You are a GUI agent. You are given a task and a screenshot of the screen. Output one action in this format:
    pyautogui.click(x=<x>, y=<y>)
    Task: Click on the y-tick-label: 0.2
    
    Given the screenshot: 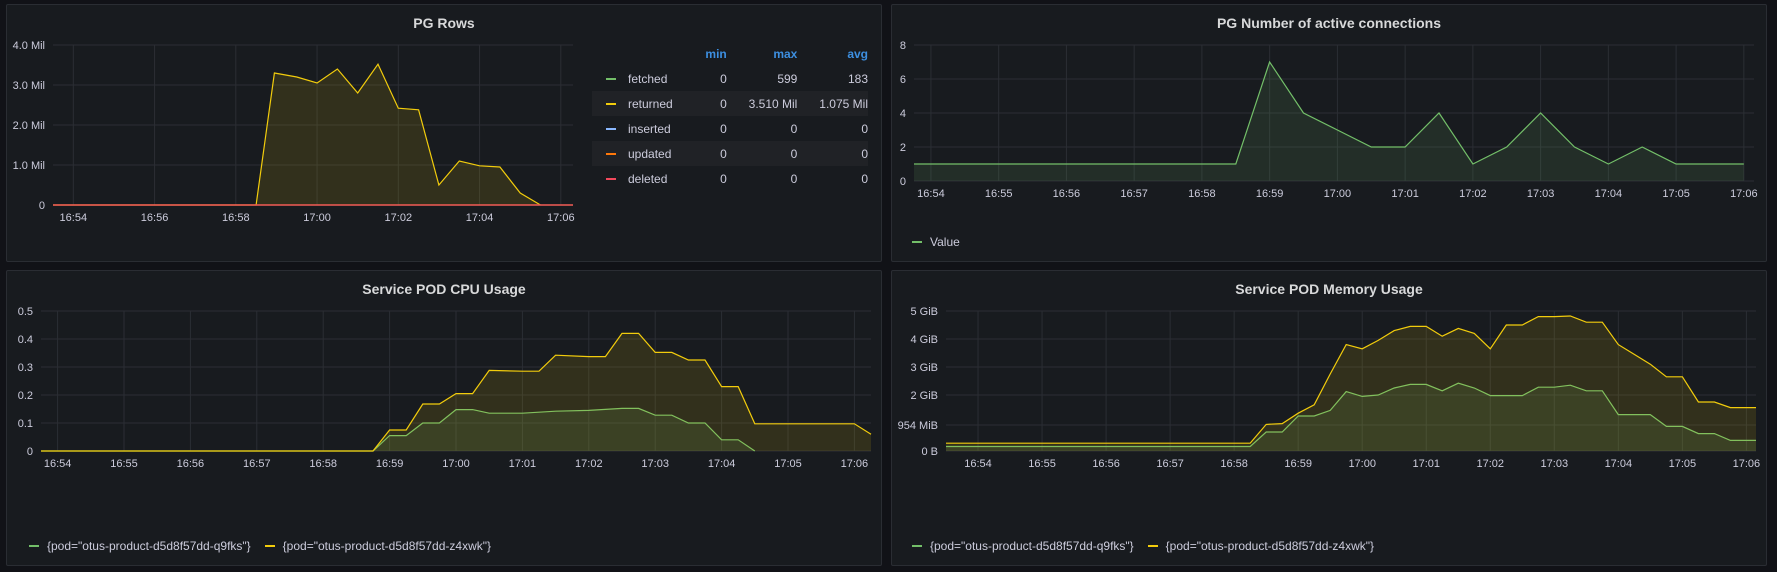 What is the action you would take?
    pyautogui.click(x=25, y=396)
    